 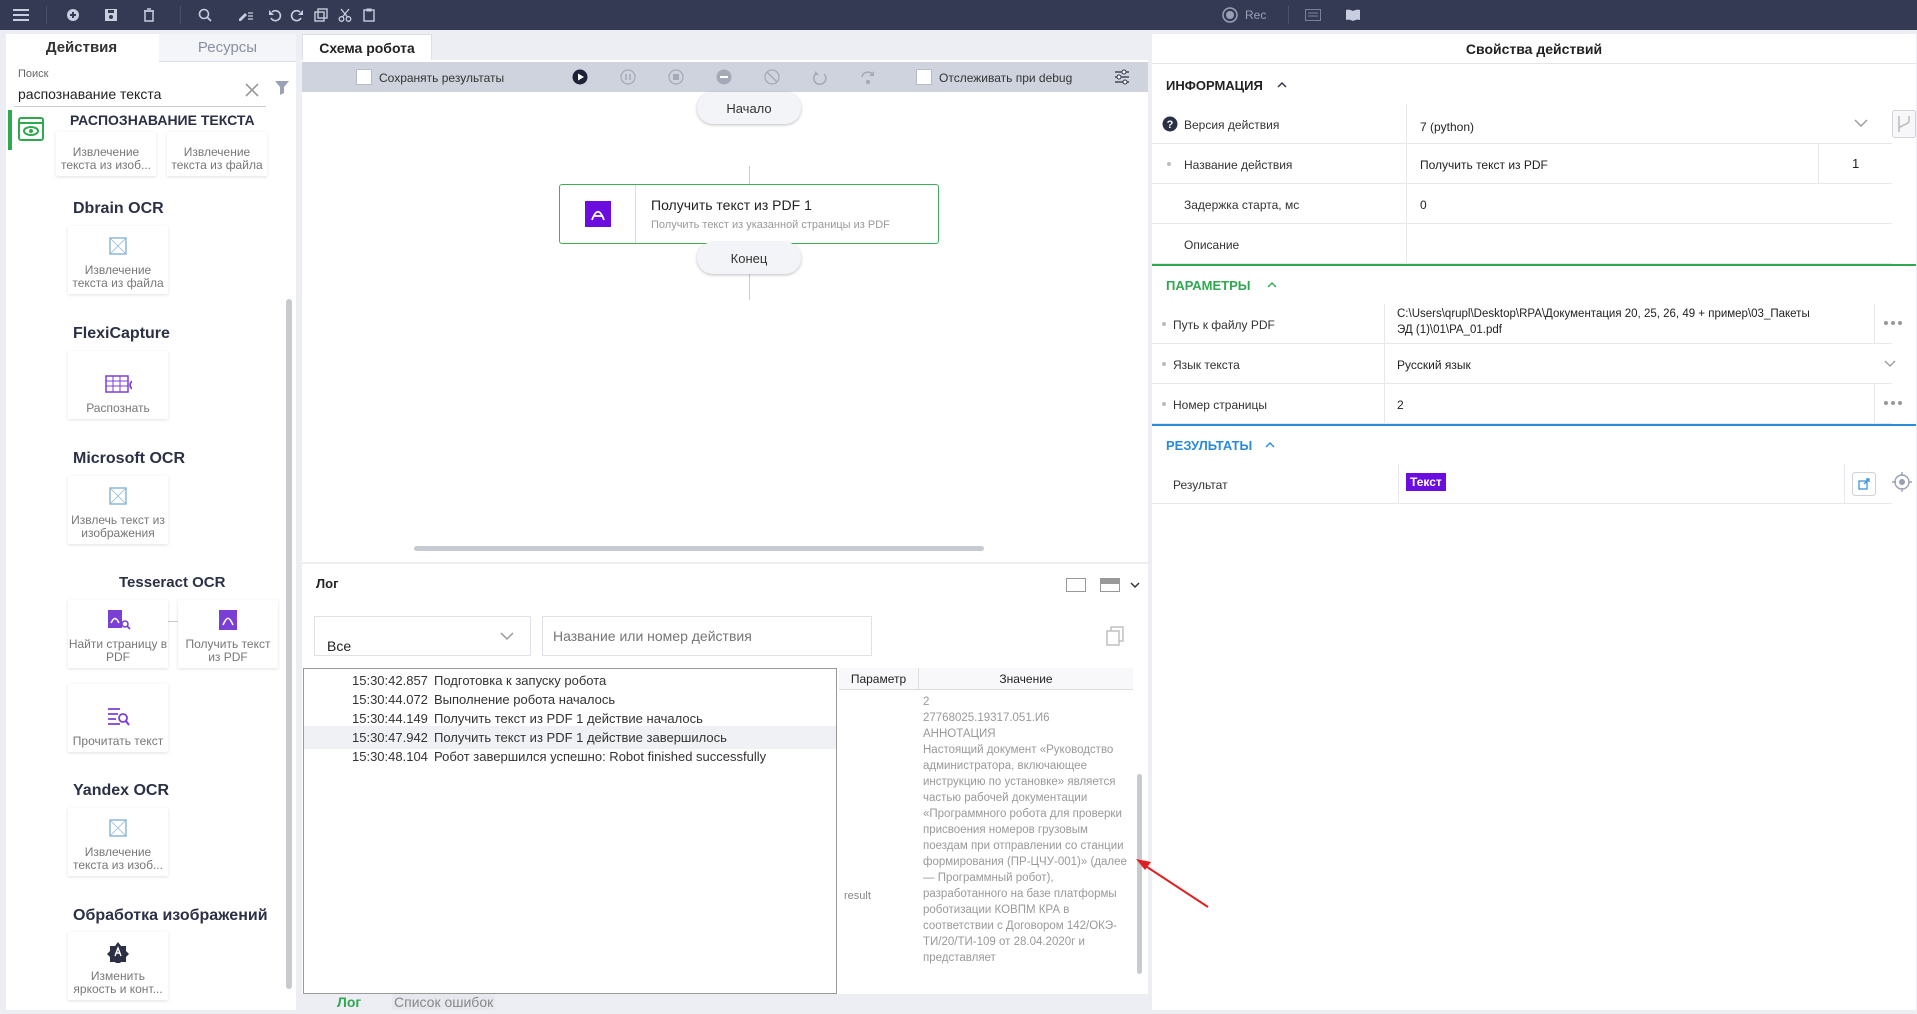 What do you see at coordinates (1122, 77) in the screenshot?
I see `settings-sliders-icon` at bounding box center [1122, 77].